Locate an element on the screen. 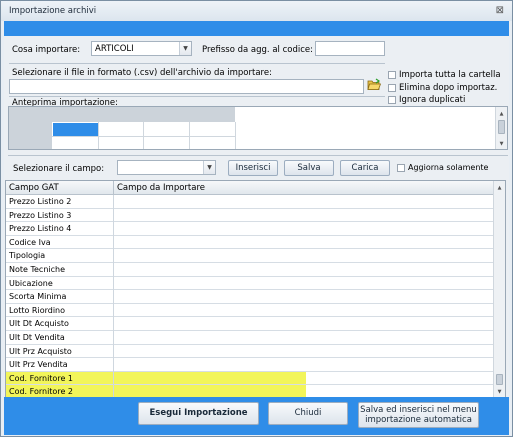 This screenshot has height=437, width=513. cell-campo-gat: Codice Iva is located at coordinates (30, 242).